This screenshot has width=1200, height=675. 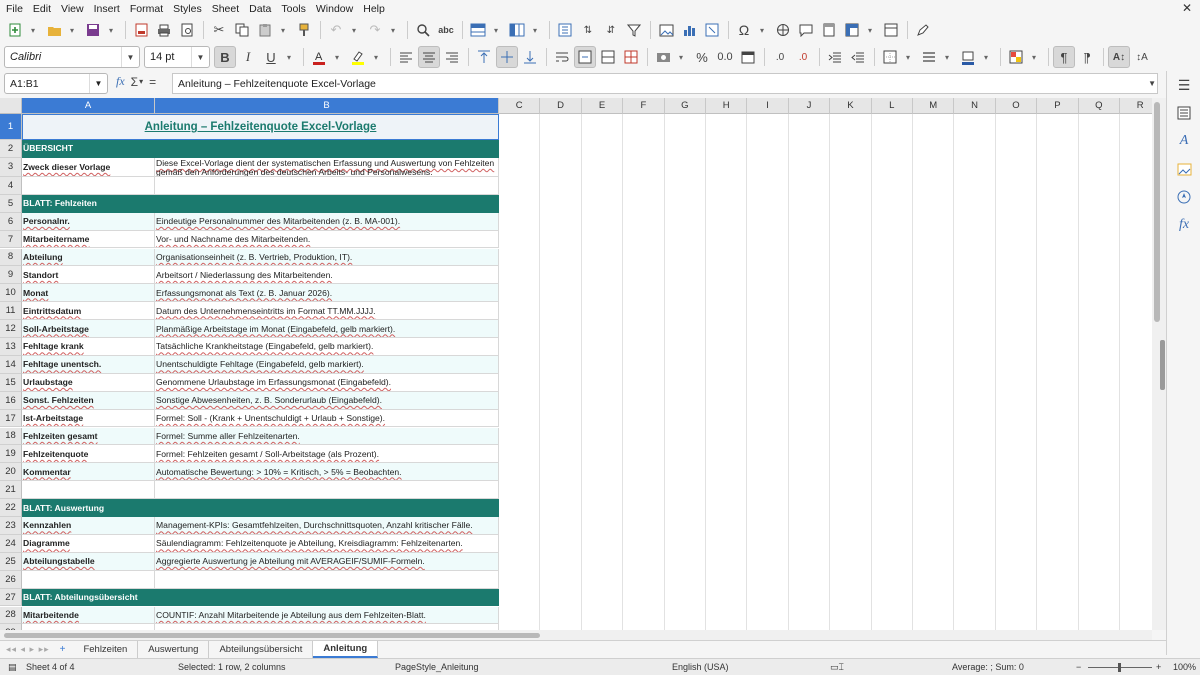 What do you see at coordinates (11, 472) in the screenshot?
I see `row-header: 20` at bounding box center [11, 472].